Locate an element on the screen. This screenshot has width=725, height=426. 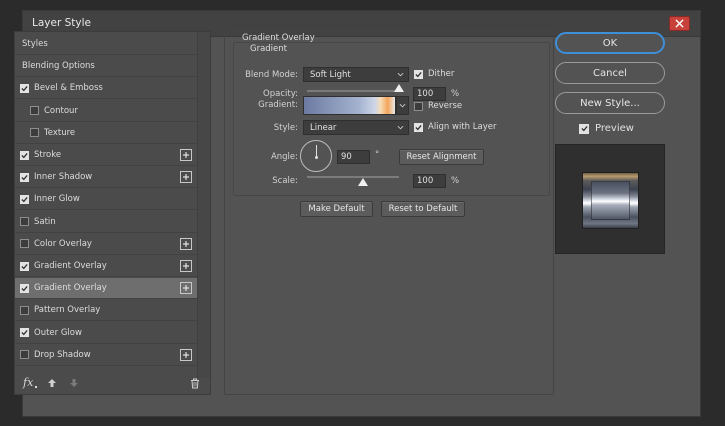
style-item-label: Bevel & Emboss is located at coordinates (68, 88).